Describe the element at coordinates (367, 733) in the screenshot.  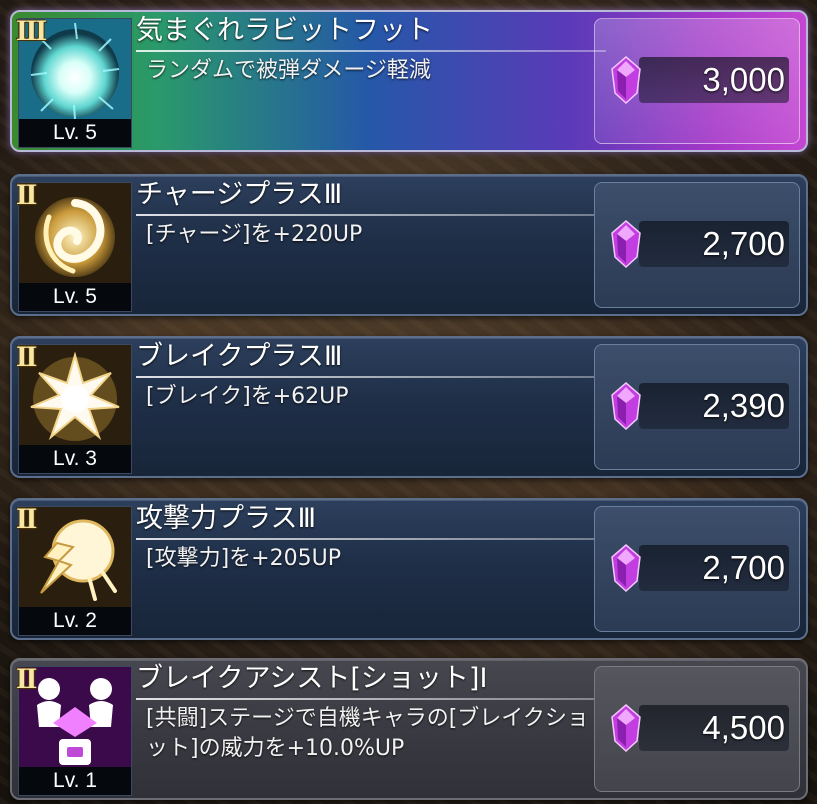
I see `skill-description: [共闘]ステージで自機キャラの[ブレイクショット]の威力を+10.0%UP` at that location.